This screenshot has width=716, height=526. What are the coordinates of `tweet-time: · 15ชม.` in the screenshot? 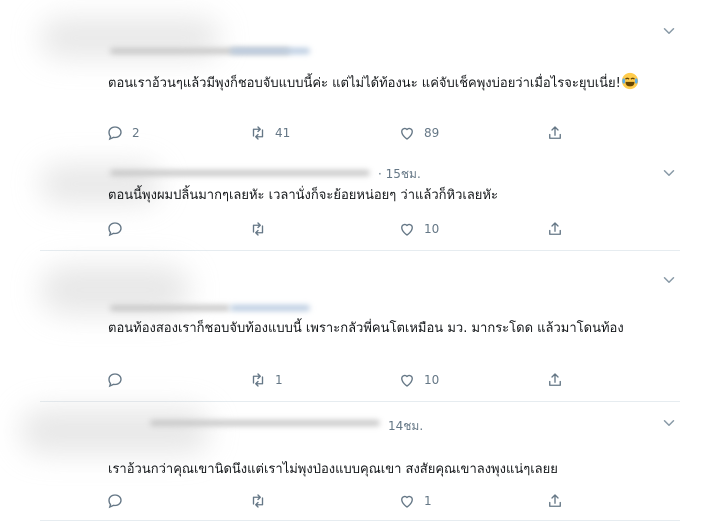 It's located at (399, 174).